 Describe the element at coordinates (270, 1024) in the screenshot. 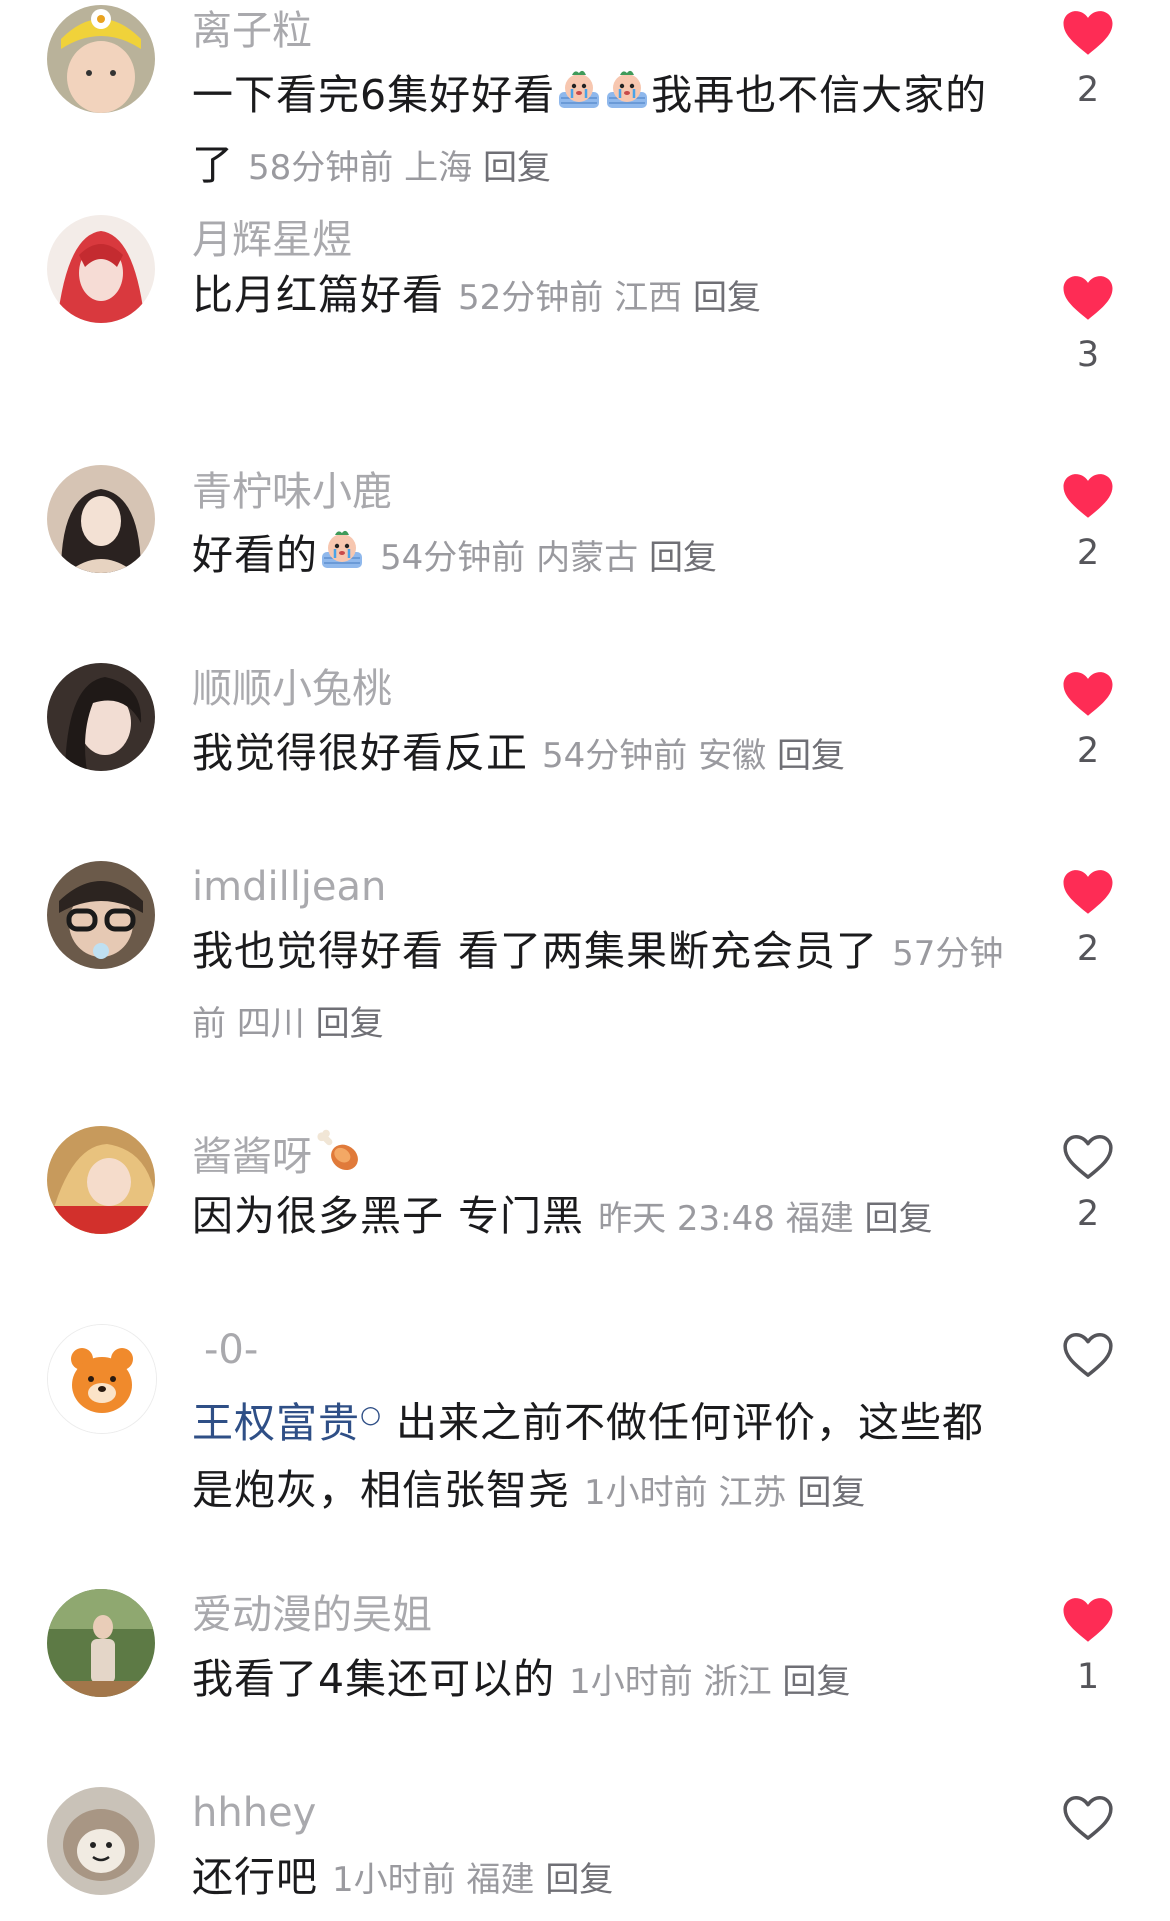

I see `comment-location: 四川` at that location.